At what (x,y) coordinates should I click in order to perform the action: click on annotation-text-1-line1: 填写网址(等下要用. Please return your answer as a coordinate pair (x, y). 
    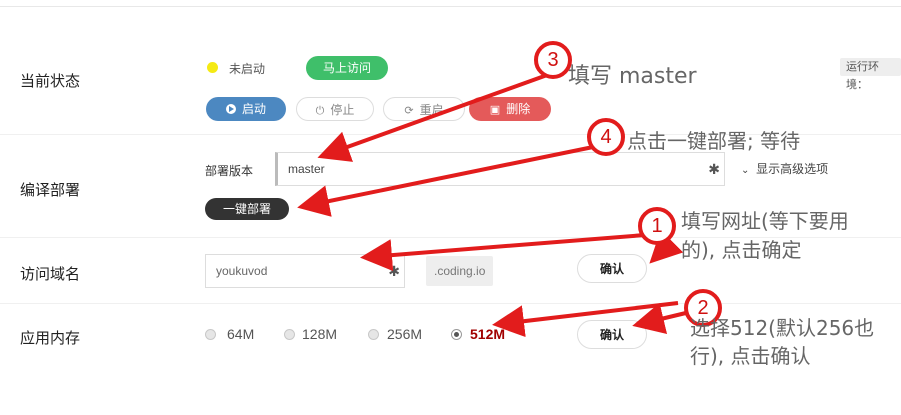
    Looking at the image, I should click on (765, 221).